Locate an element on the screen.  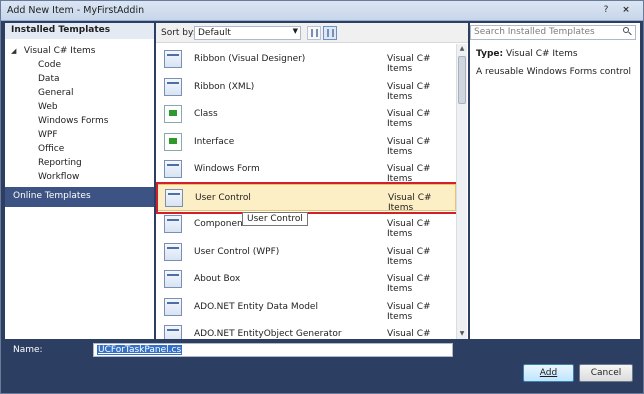
list-view-toggle-icon is located at coordinates (314, 33).